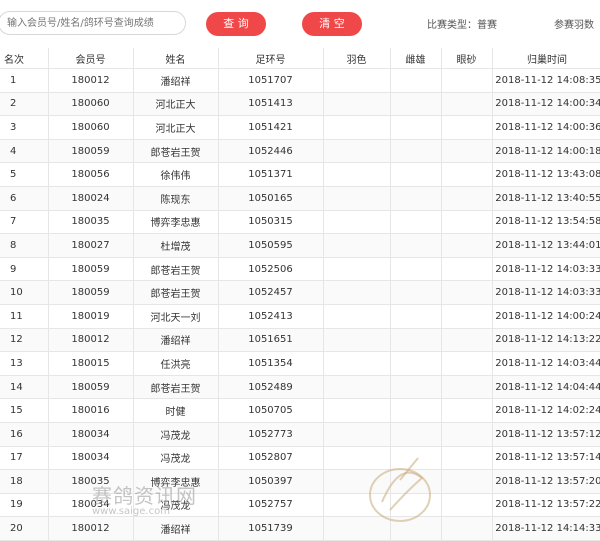  What do you see at coordinates (271, 434) in the screenshot?
I see `cell-ring-number: 1052773` at bounding box center [271, 434].